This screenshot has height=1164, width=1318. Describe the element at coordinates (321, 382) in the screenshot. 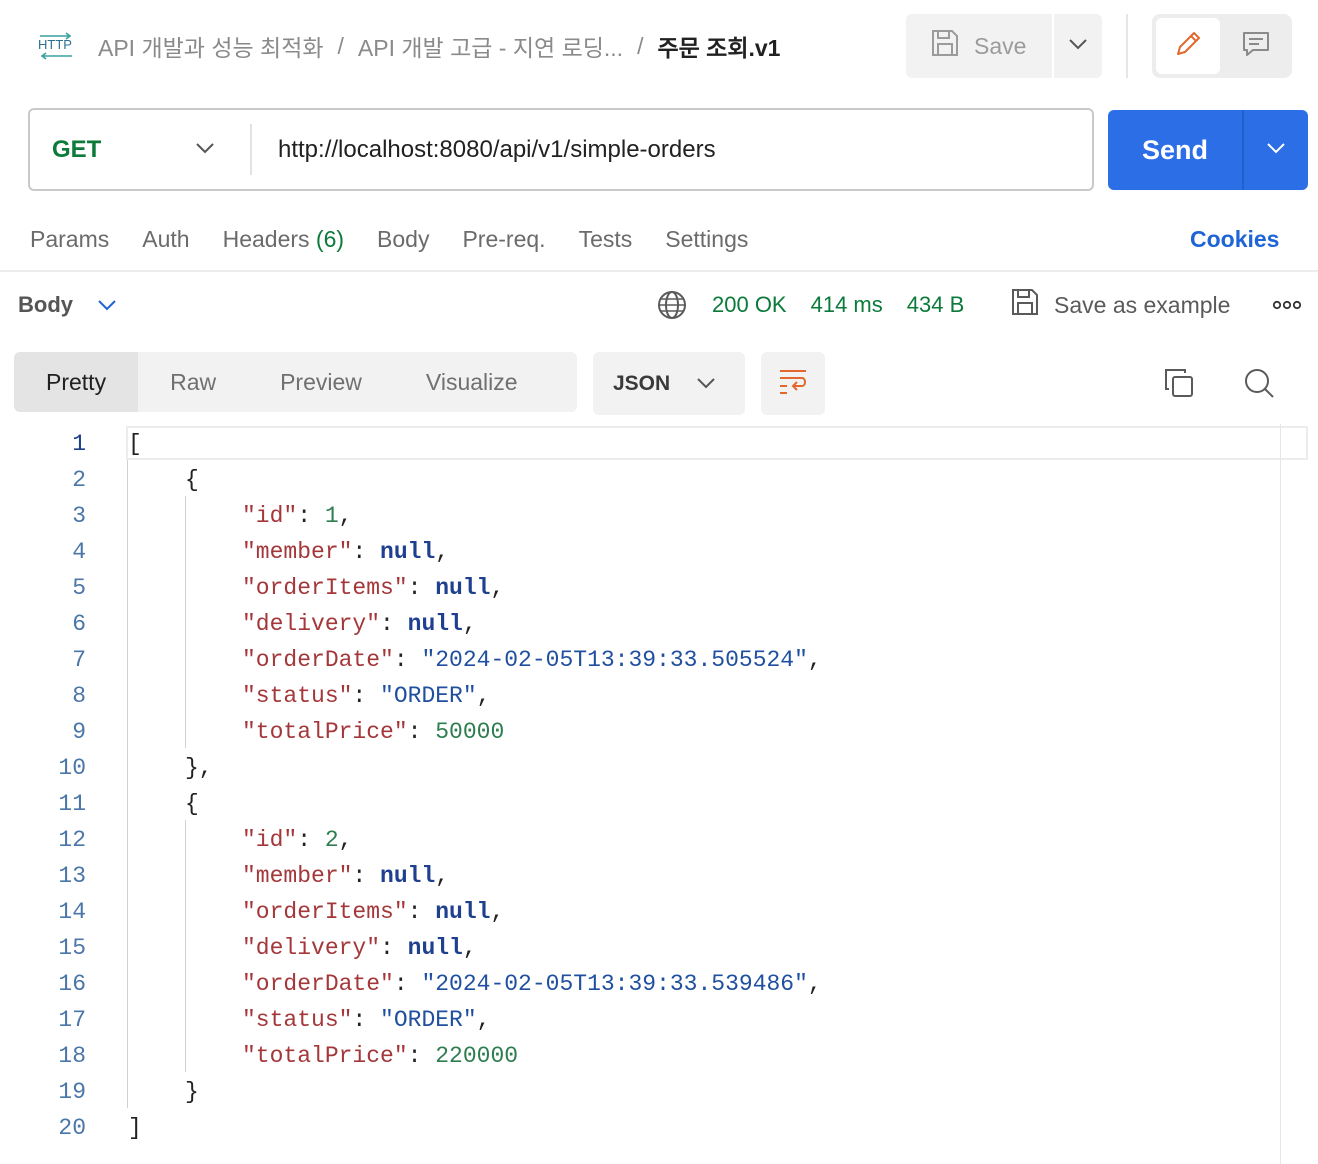

I see `tab-preview: Preview` at that location.